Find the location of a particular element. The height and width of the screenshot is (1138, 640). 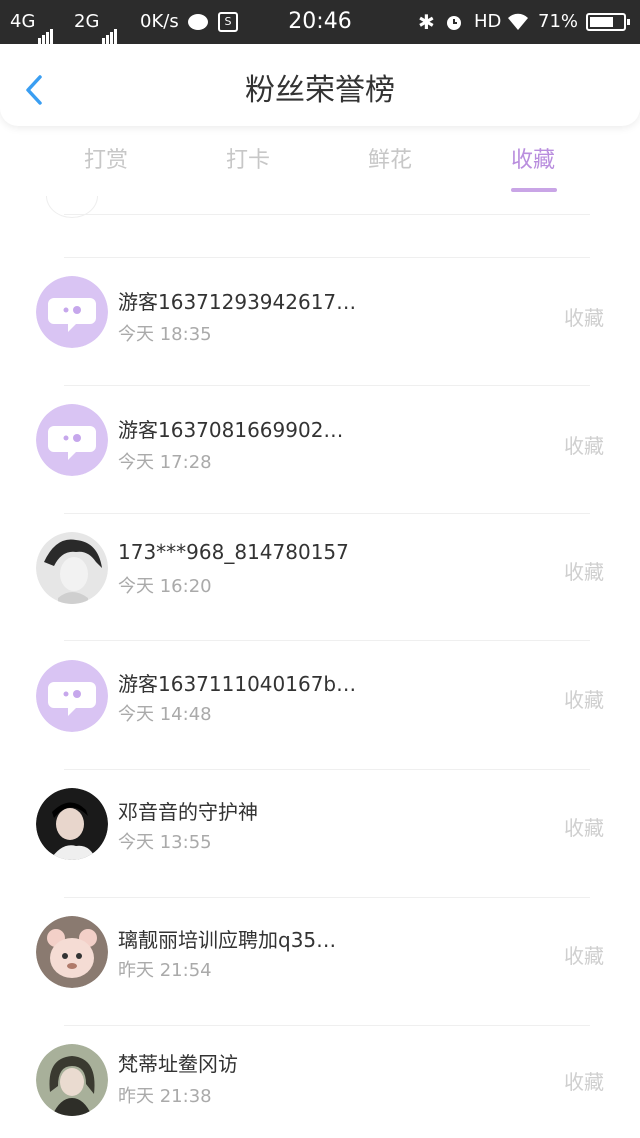

tab-favorites: 收藏 is located at coordinates (533, 163).